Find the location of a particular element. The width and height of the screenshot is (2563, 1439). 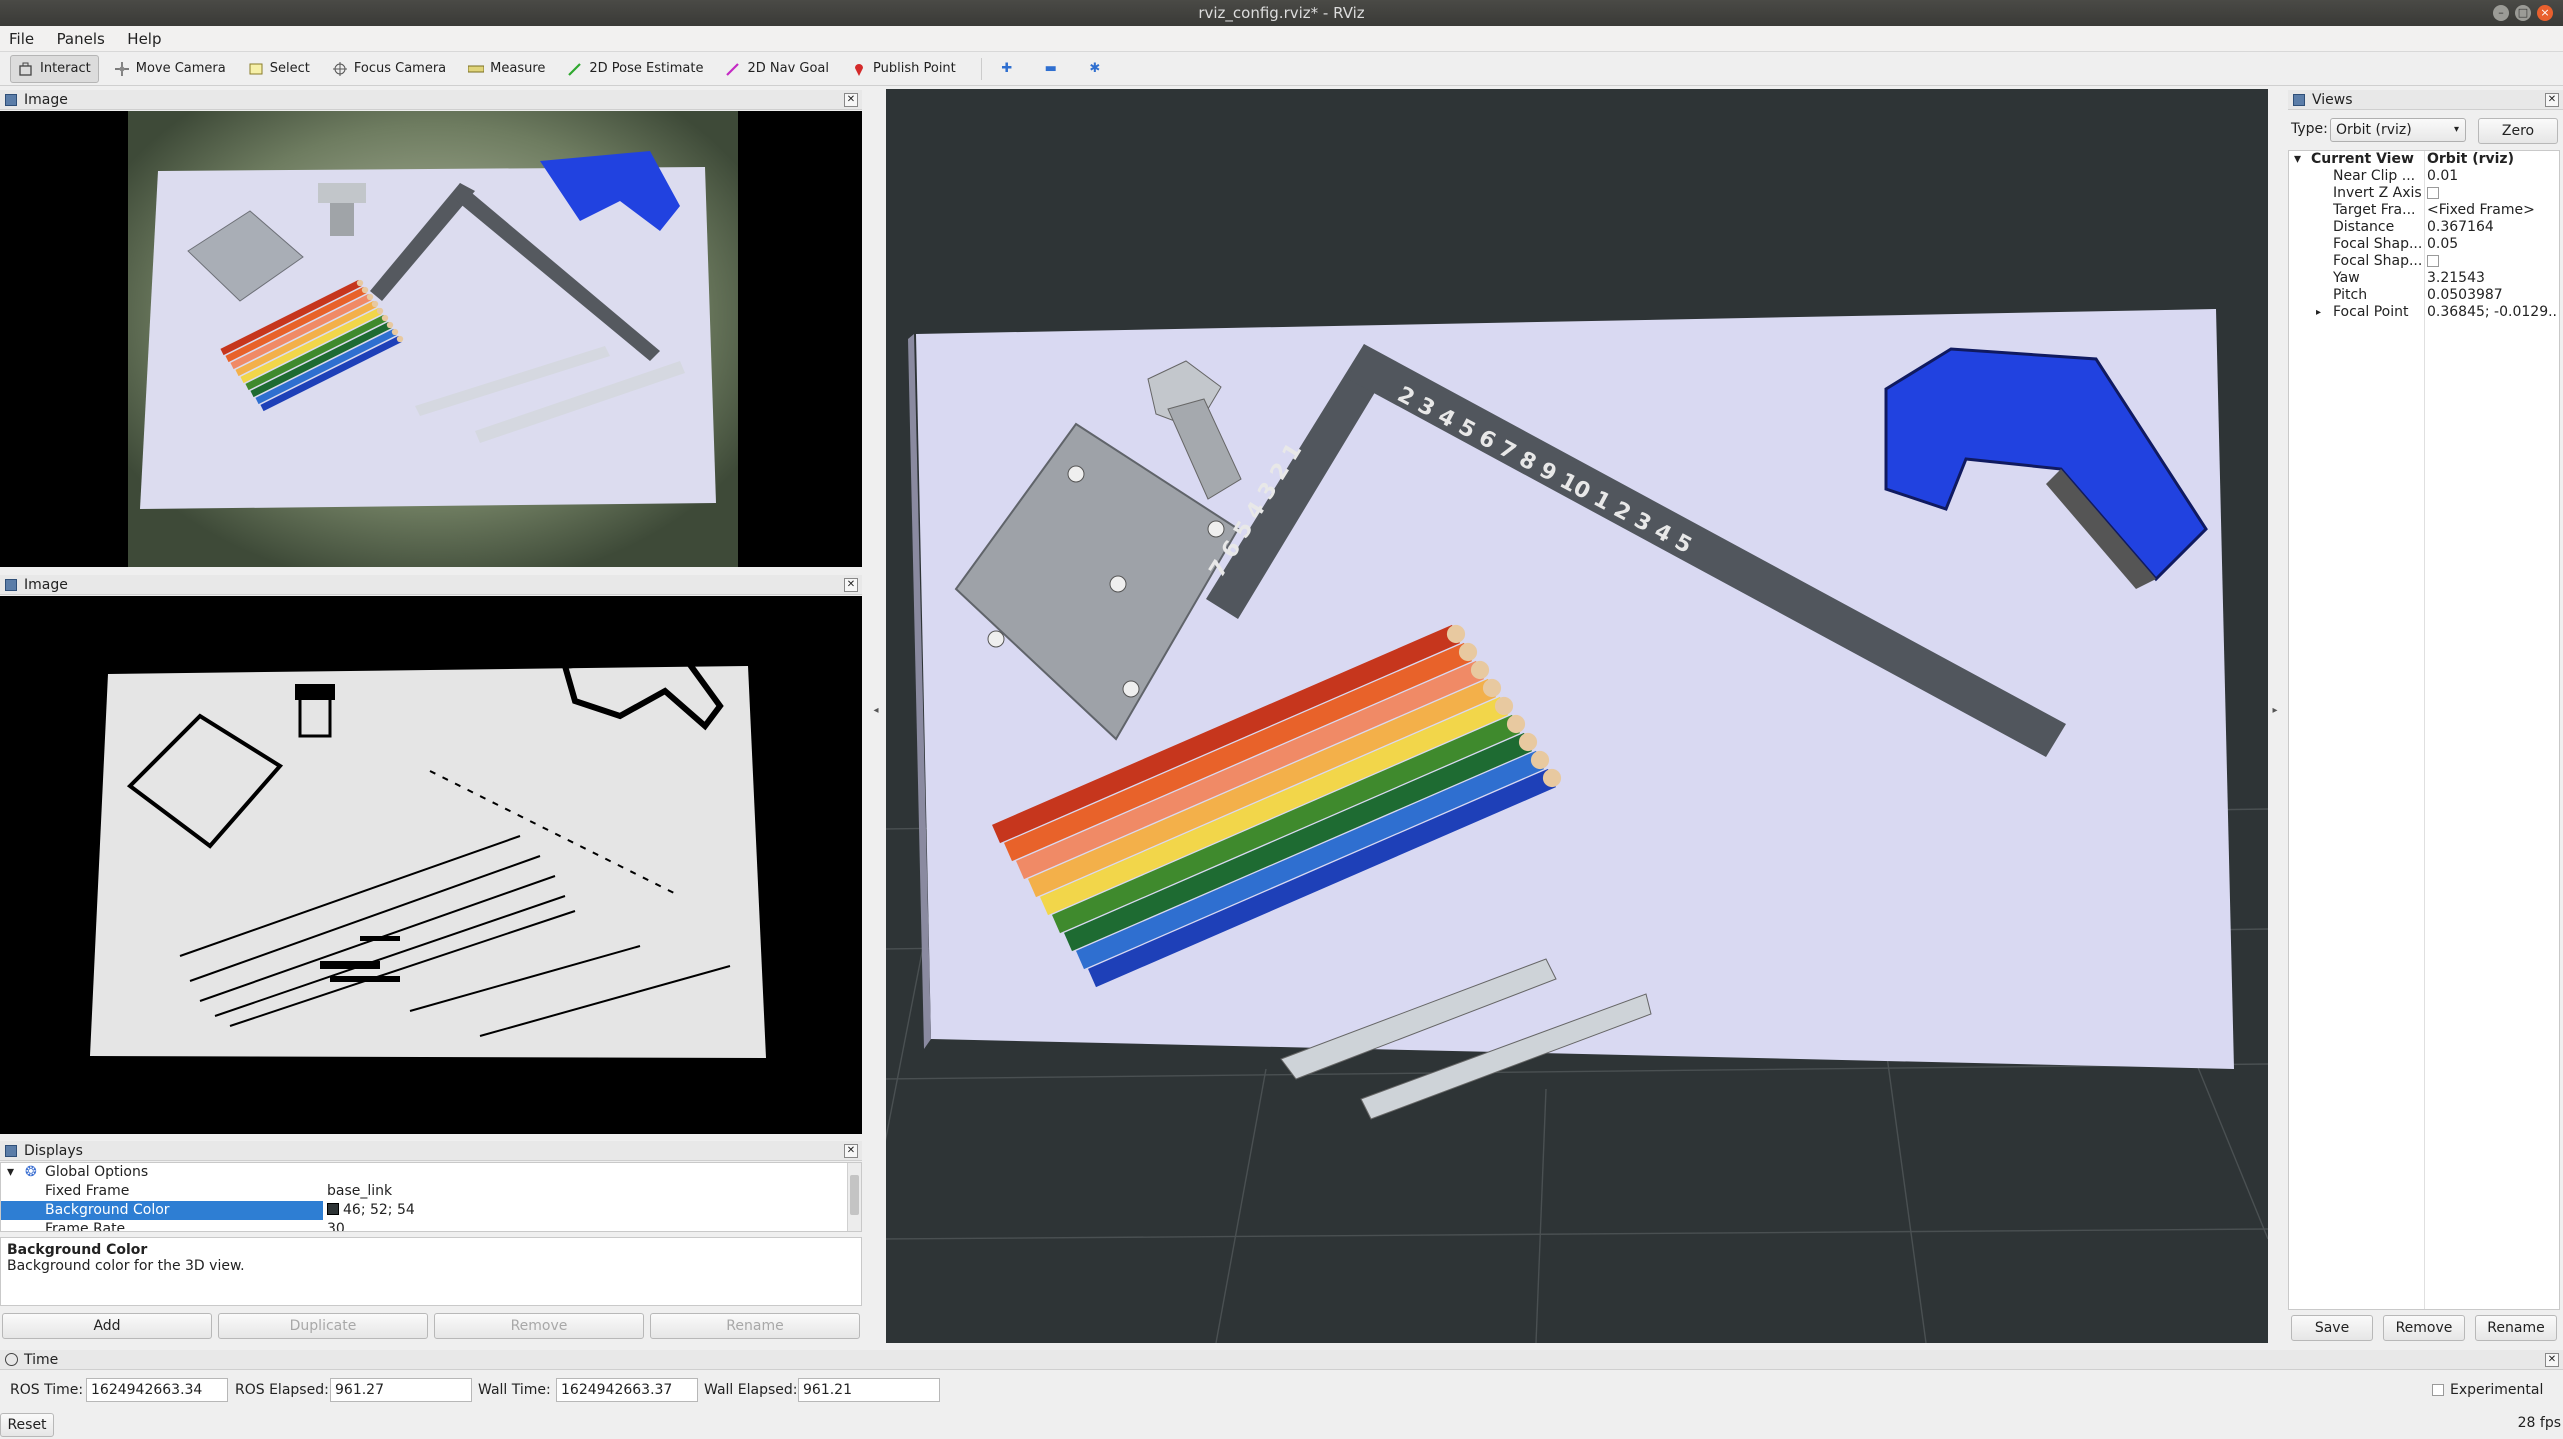

tool-properties-button: ✱ is located at coordinates (1098, 69).